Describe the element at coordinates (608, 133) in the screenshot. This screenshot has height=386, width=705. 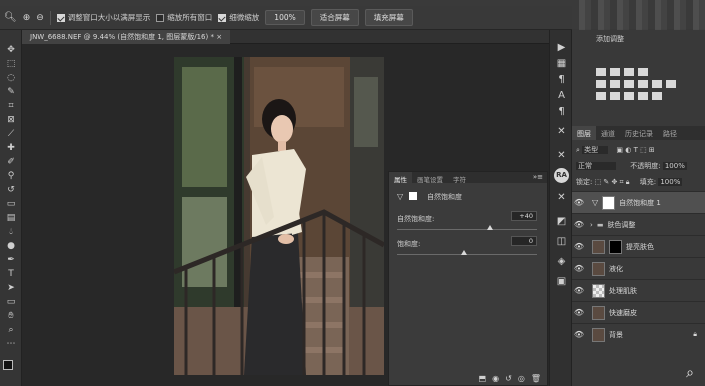
I see `tab-channels: 通道` at that location.